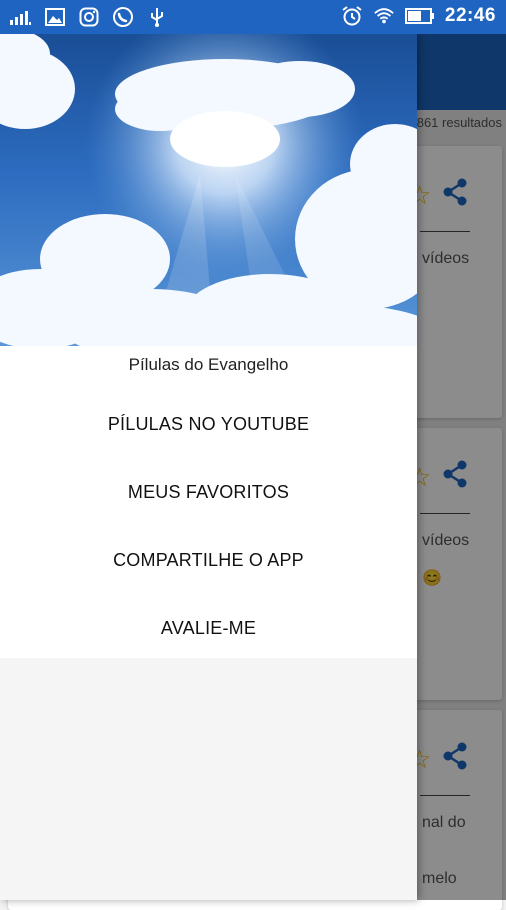  Describe the element at coordinates (470, 15) in the screenshot. I see `clock-time: 22:46` at that location.